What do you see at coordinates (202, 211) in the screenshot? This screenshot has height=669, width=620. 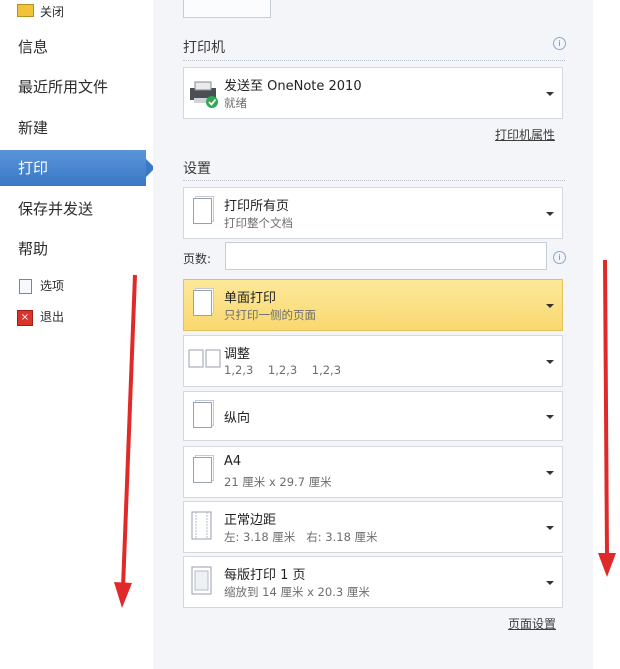 I see `pages-icon` at bounding box center [202, 211].